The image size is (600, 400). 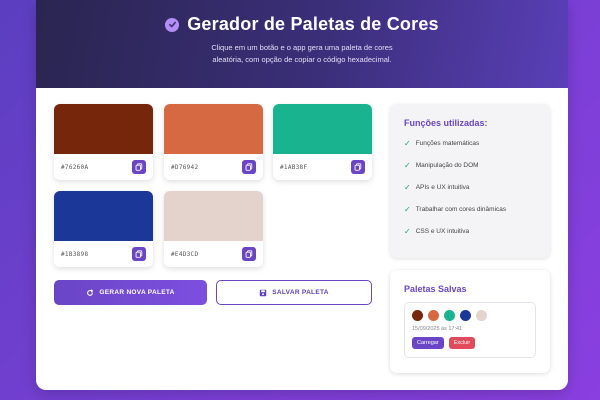 I want to click on generate-label: GERAR NOVA PALETA, so click(x=137, y=292).